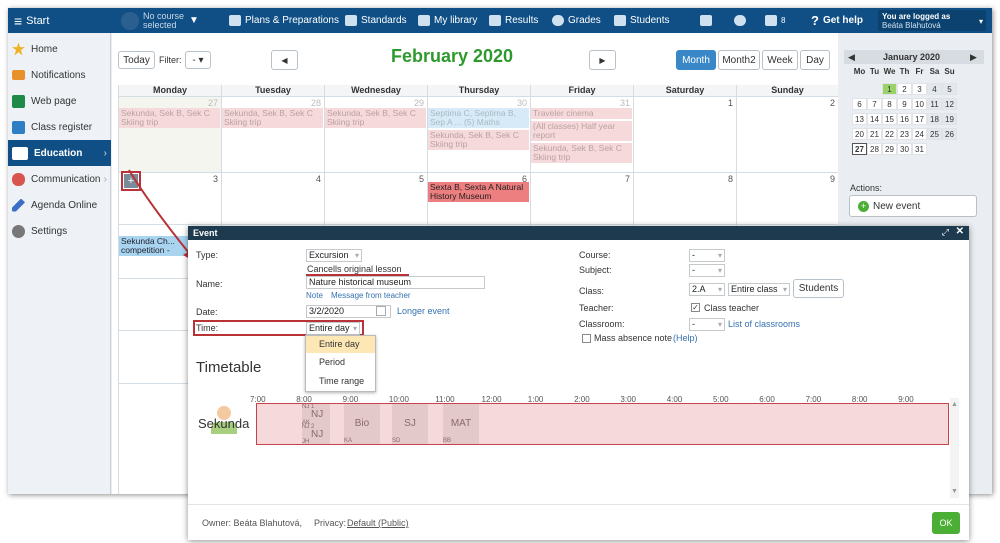  I want to click on timetable-lesson: SJ SD, so click(410, 424).